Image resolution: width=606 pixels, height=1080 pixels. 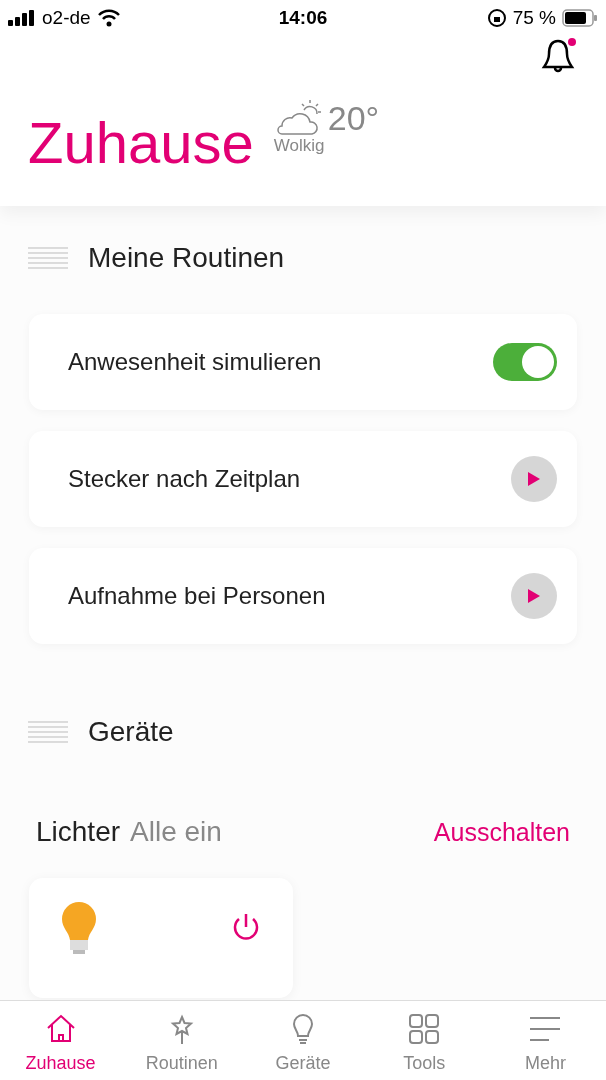 What do you see at coordinates (108, 18) in the screenshot?
I see `wifi-icon` at bounding box center [108, 18].